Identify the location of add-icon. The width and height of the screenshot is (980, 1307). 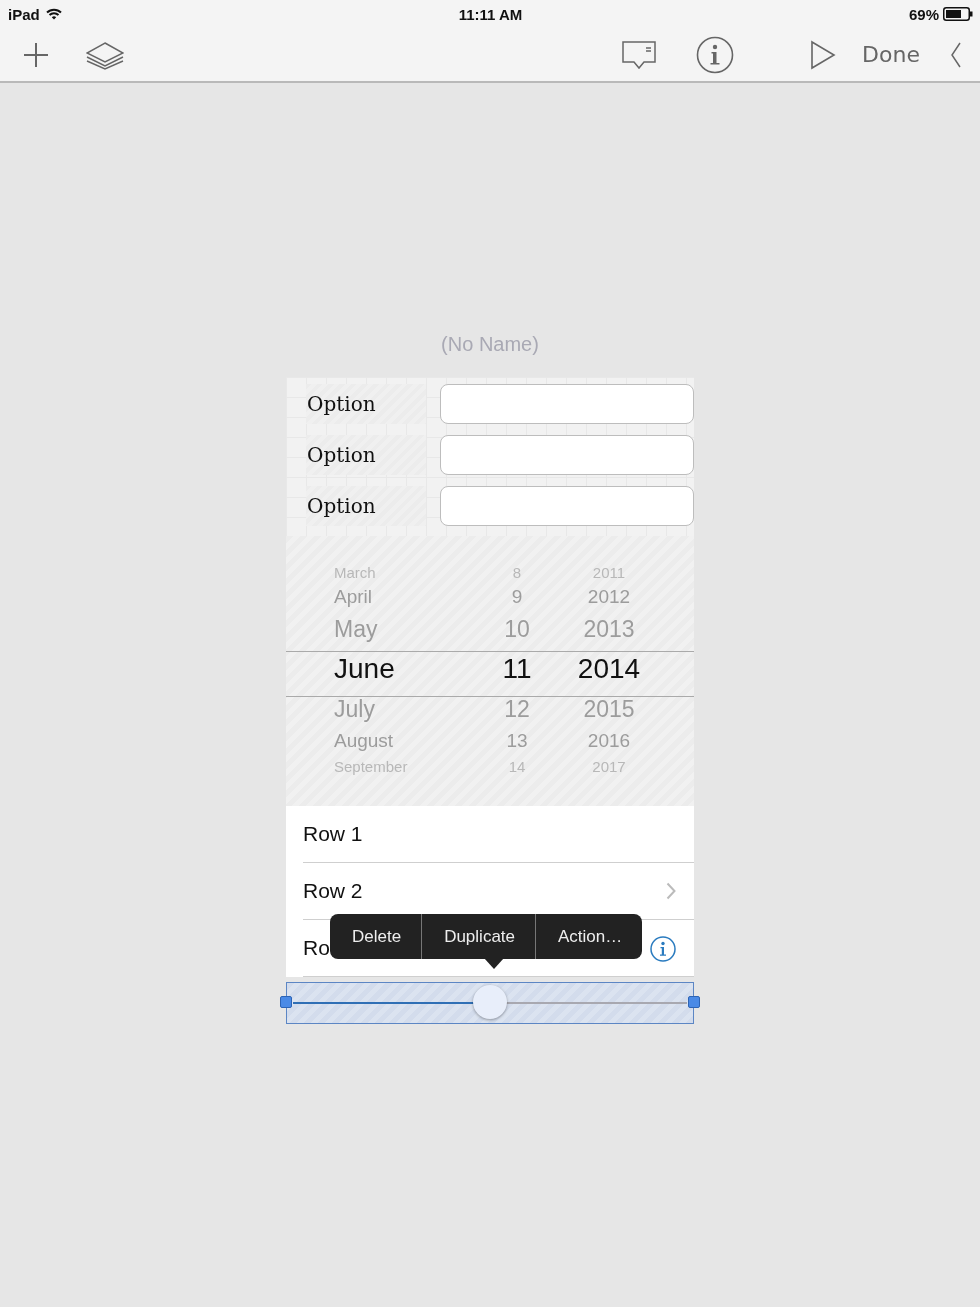
(36, 54).